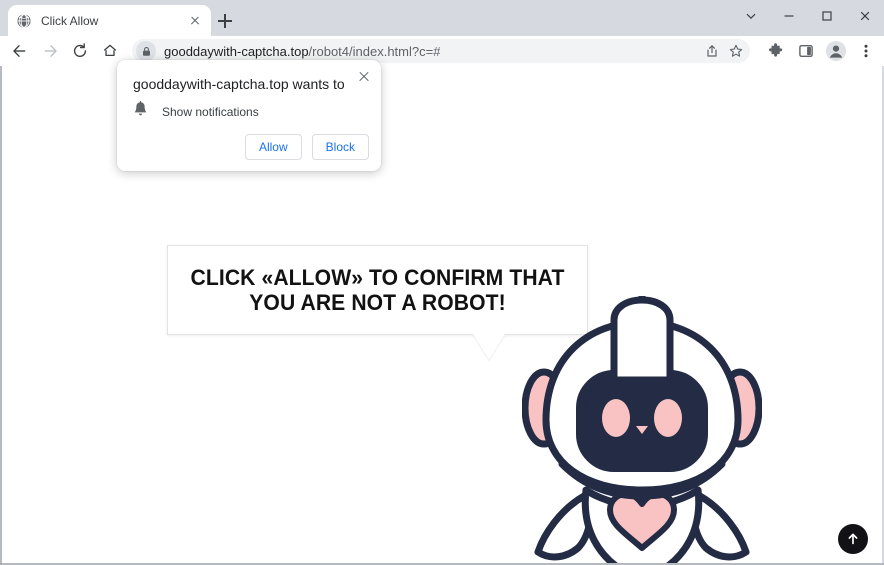 This screenshot has width=884, height=565. What do you see at coordinates (712, 51) in the screenshot?
I see `share-icon` at bounding box center [712, 51].